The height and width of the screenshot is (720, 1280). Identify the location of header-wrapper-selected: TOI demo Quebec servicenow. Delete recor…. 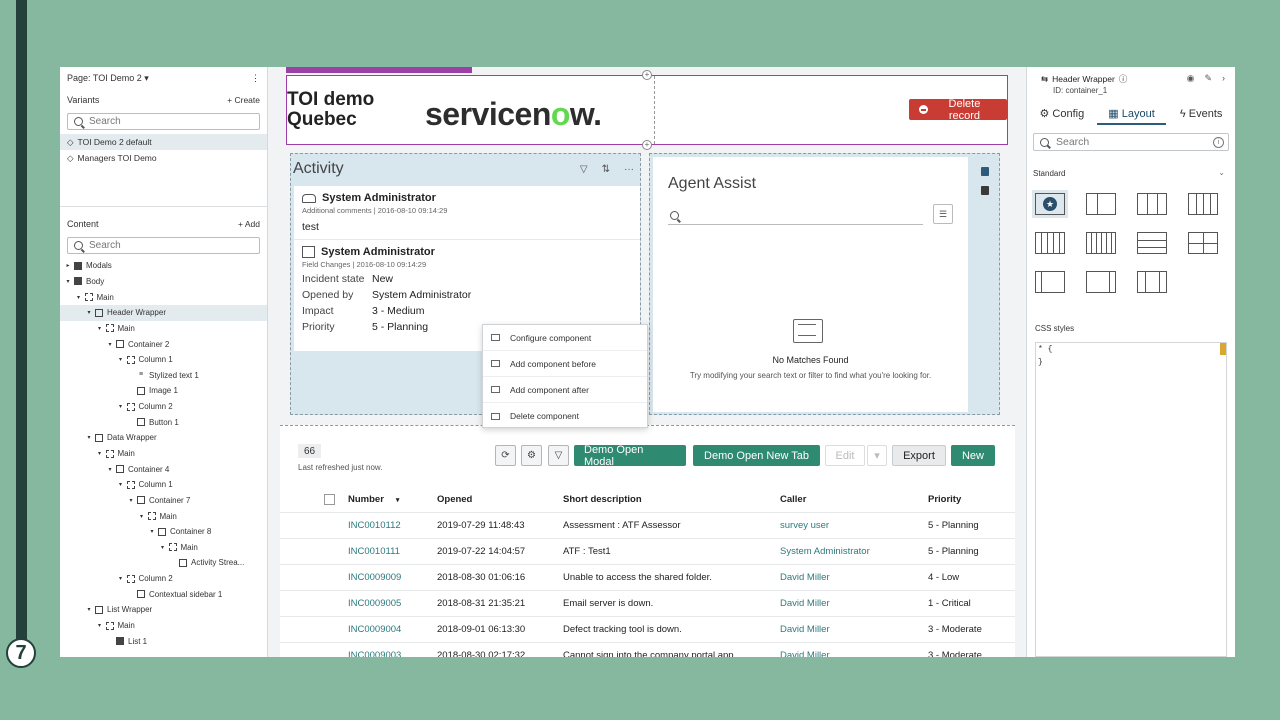
(647, 110).